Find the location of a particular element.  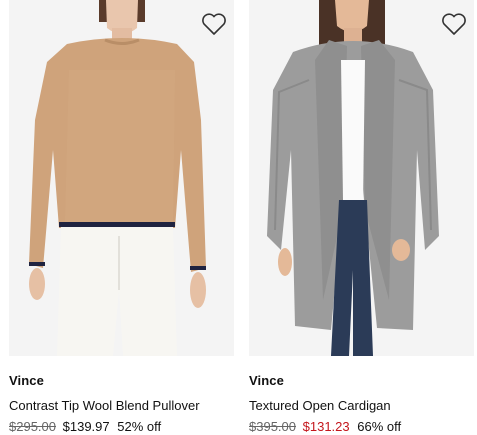

discount-label: 52% off is located at coordinates (139, 426).